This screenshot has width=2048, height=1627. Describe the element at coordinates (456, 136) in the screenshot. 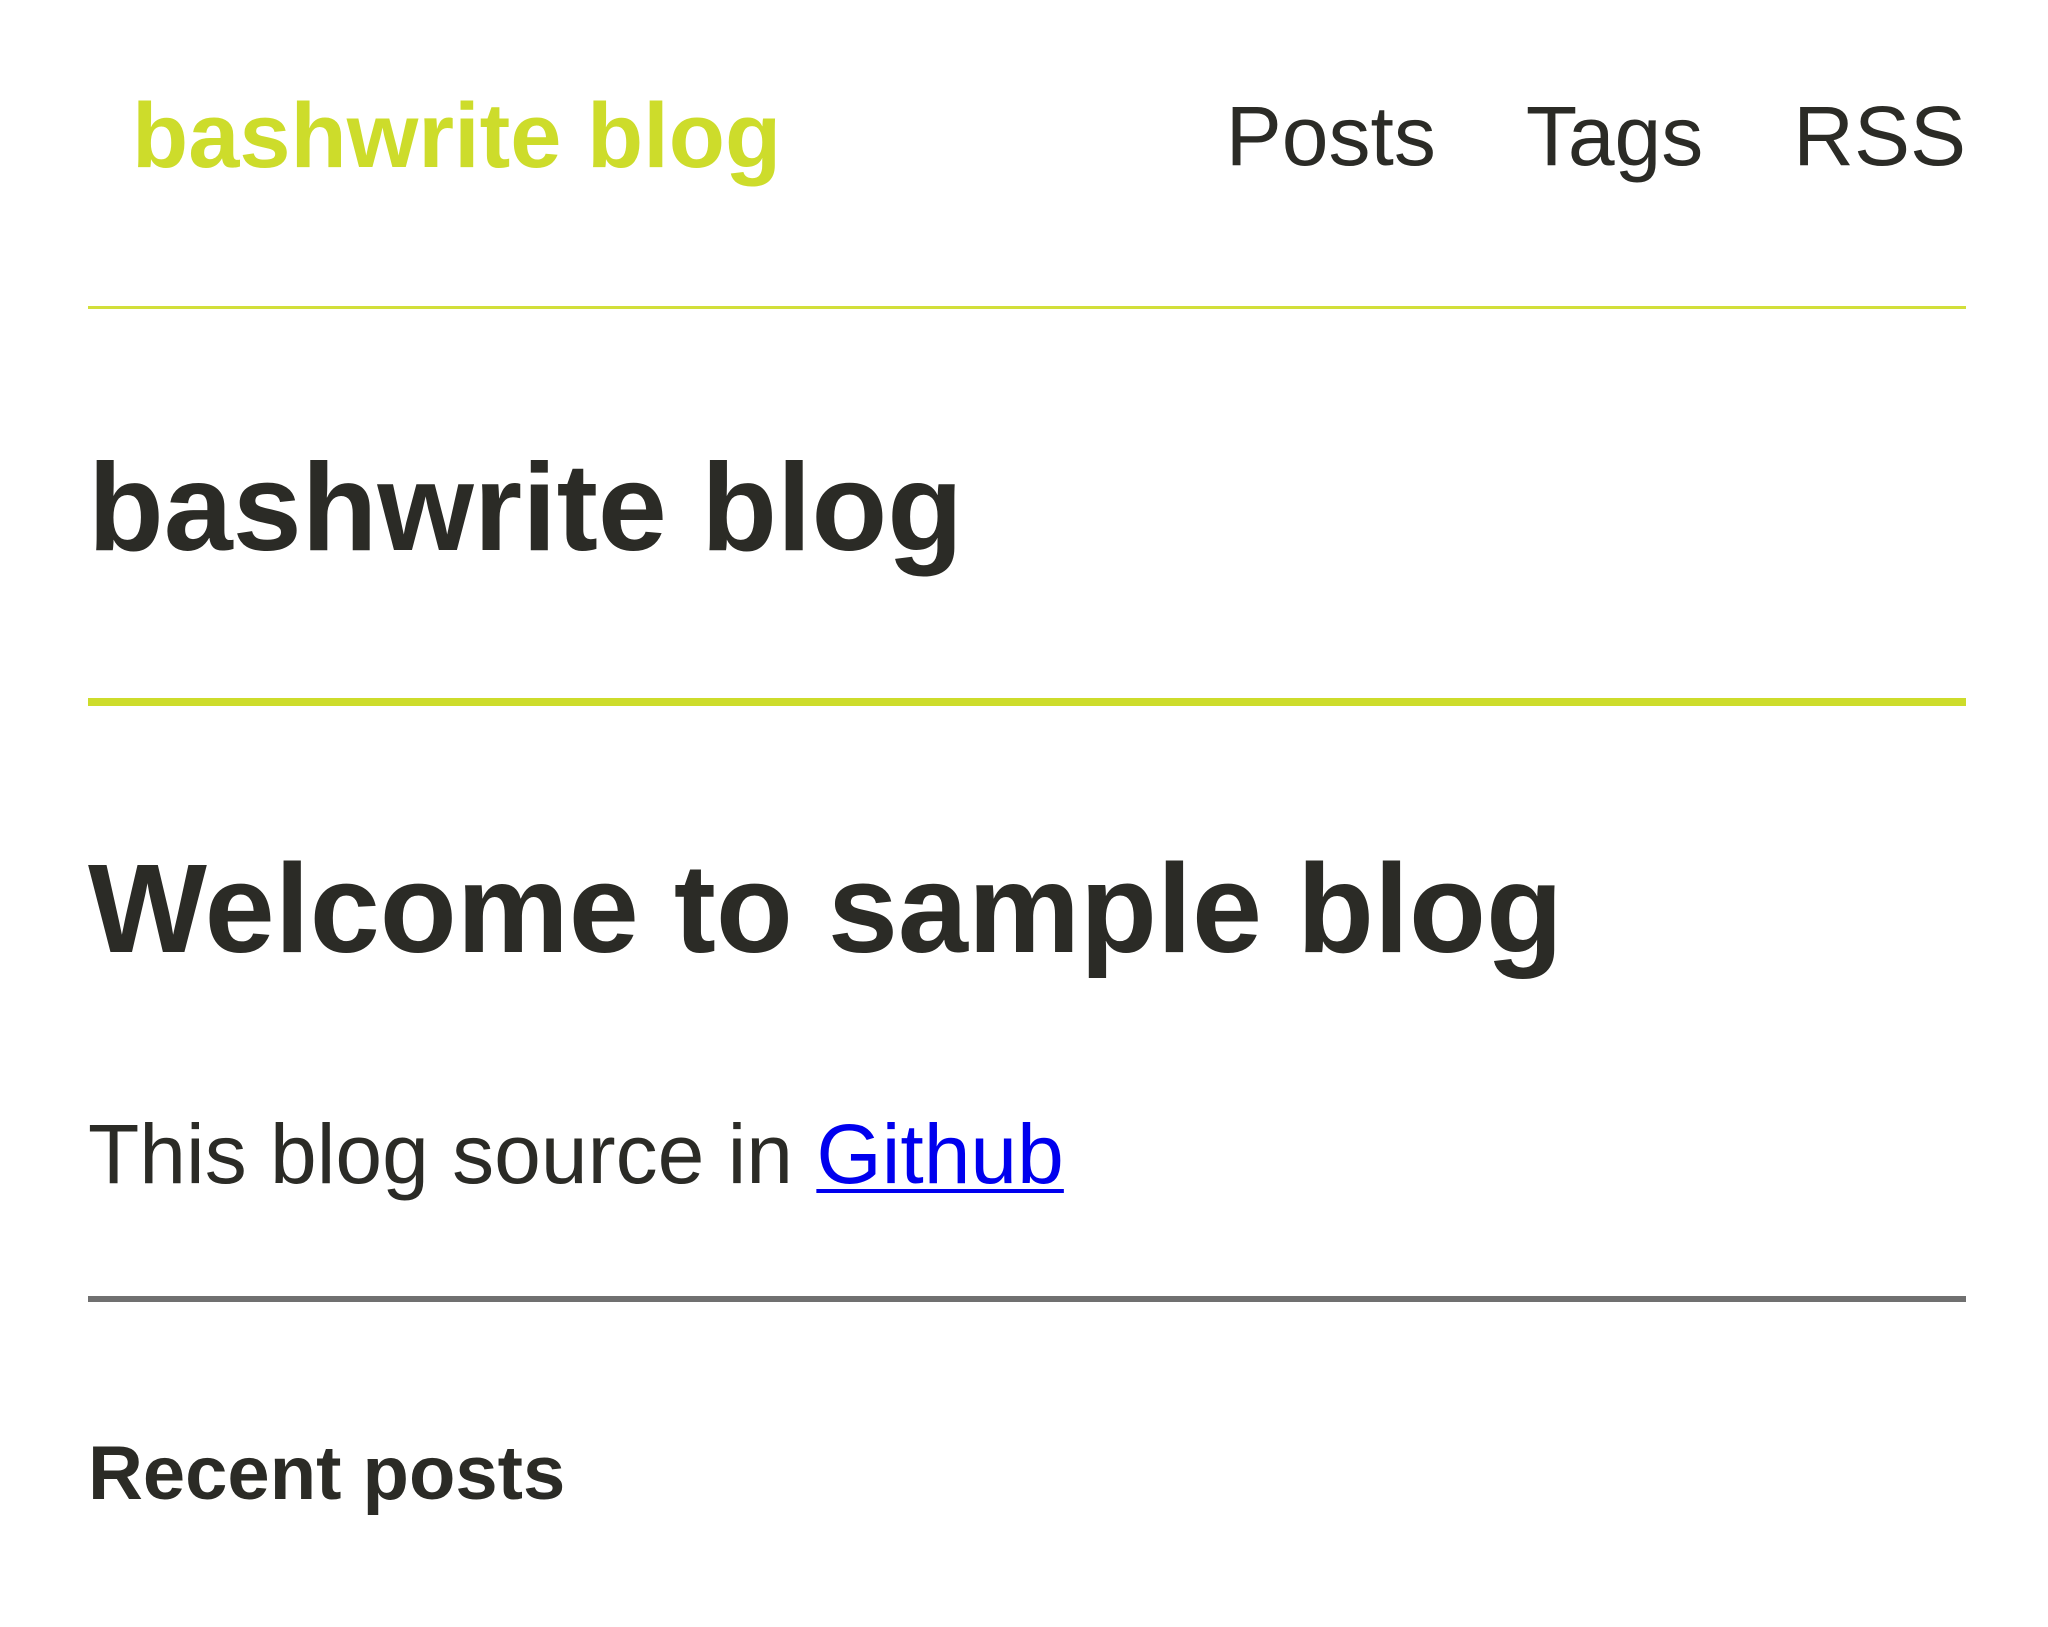

I see `brand-link: bashwrite blog` at that location.